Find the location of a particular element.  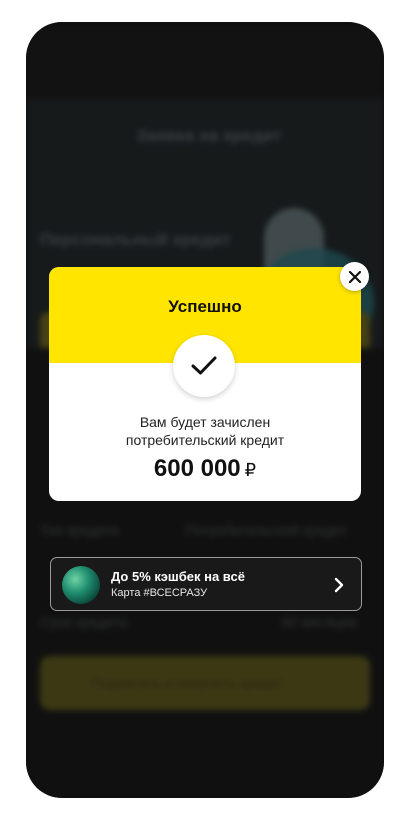

promo-subtitle: Карта #ВСЕСРАЗУ is located at coordinates (159, 593).